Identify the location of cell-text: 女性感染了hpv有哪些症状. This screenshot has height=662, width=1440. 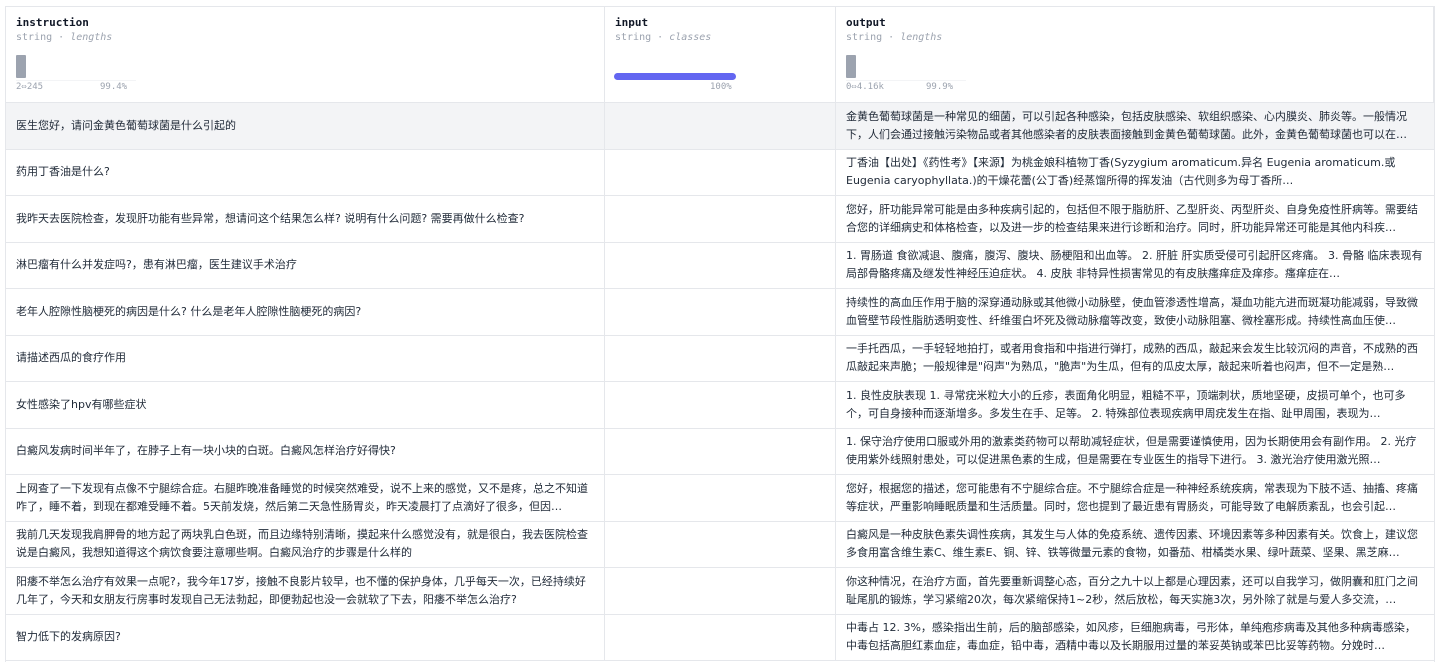
(81, 404).